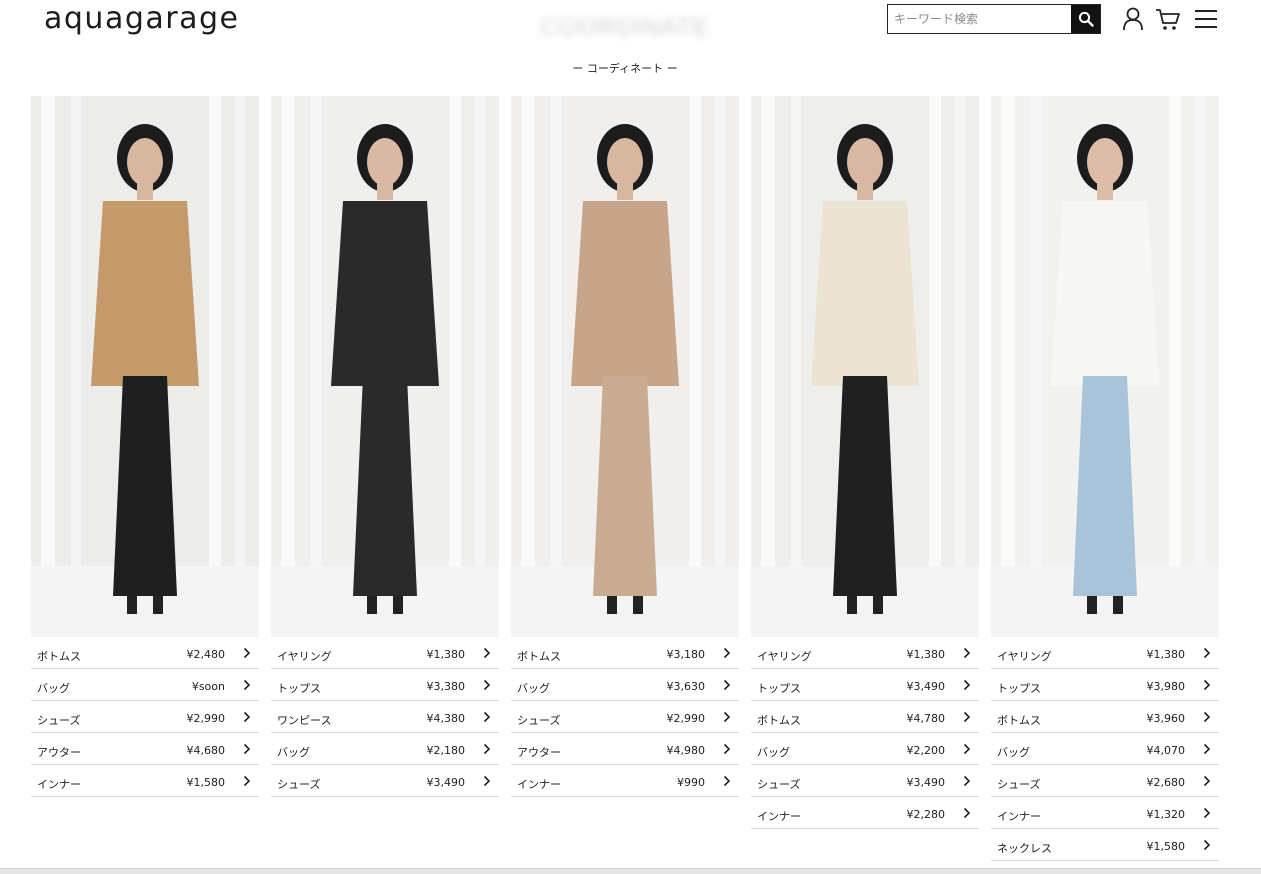  I want to click on search-input, so click(980, 19).